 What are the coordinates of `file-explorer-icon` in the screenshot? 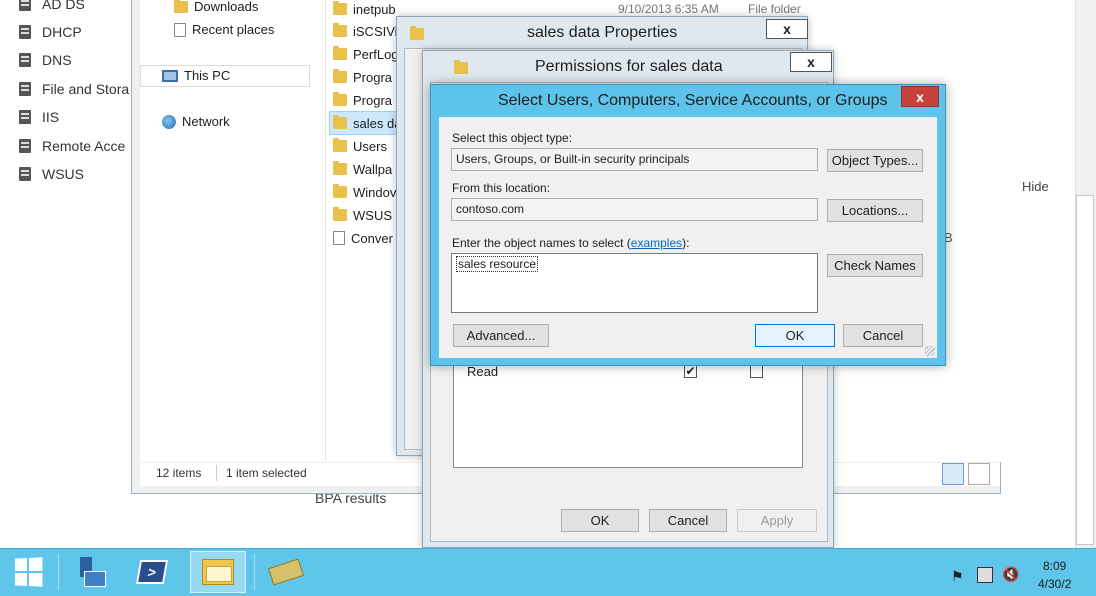 It's located at (218, 572).